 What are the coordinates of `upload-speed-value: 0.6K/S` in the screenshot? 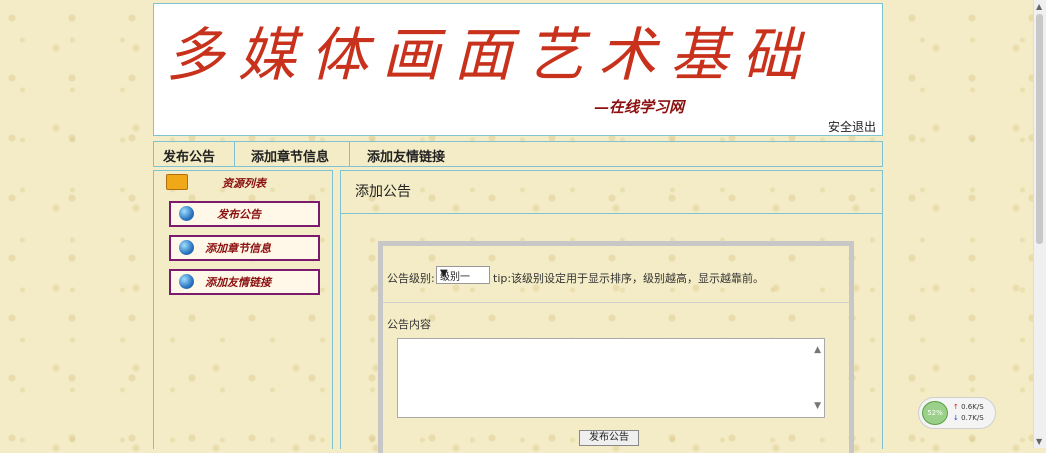 It's located at (972, 407).